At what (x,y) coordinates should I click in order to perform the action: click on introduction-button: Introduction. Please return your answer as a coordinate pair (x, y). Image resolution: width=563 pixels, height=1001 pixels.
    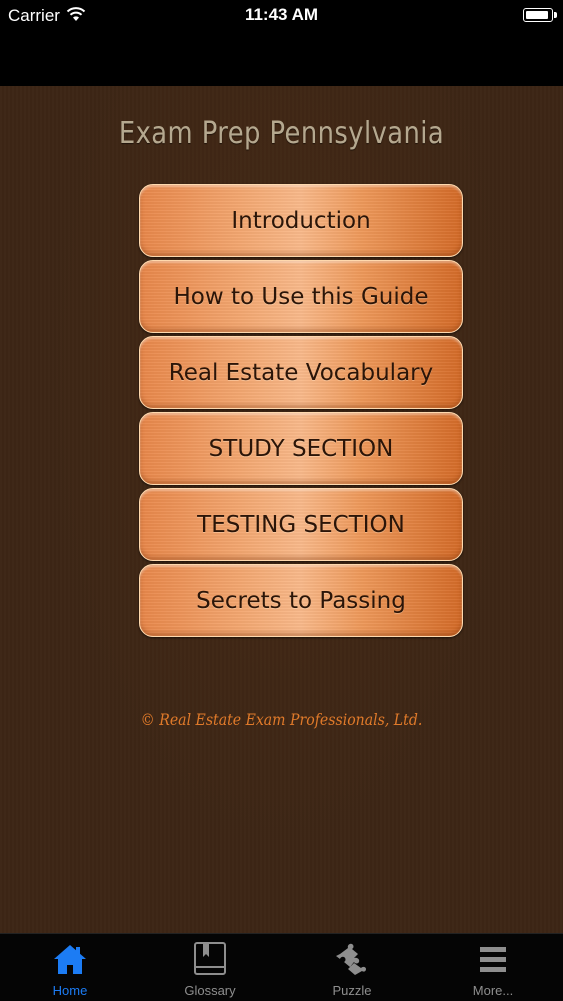
    Looking at the image, I should click on (301, 220).